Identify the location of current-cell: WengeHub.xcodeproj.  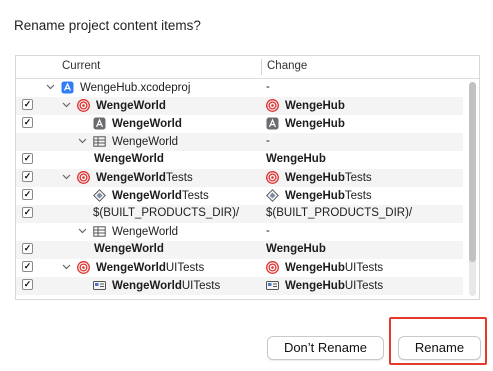
(118, 87).